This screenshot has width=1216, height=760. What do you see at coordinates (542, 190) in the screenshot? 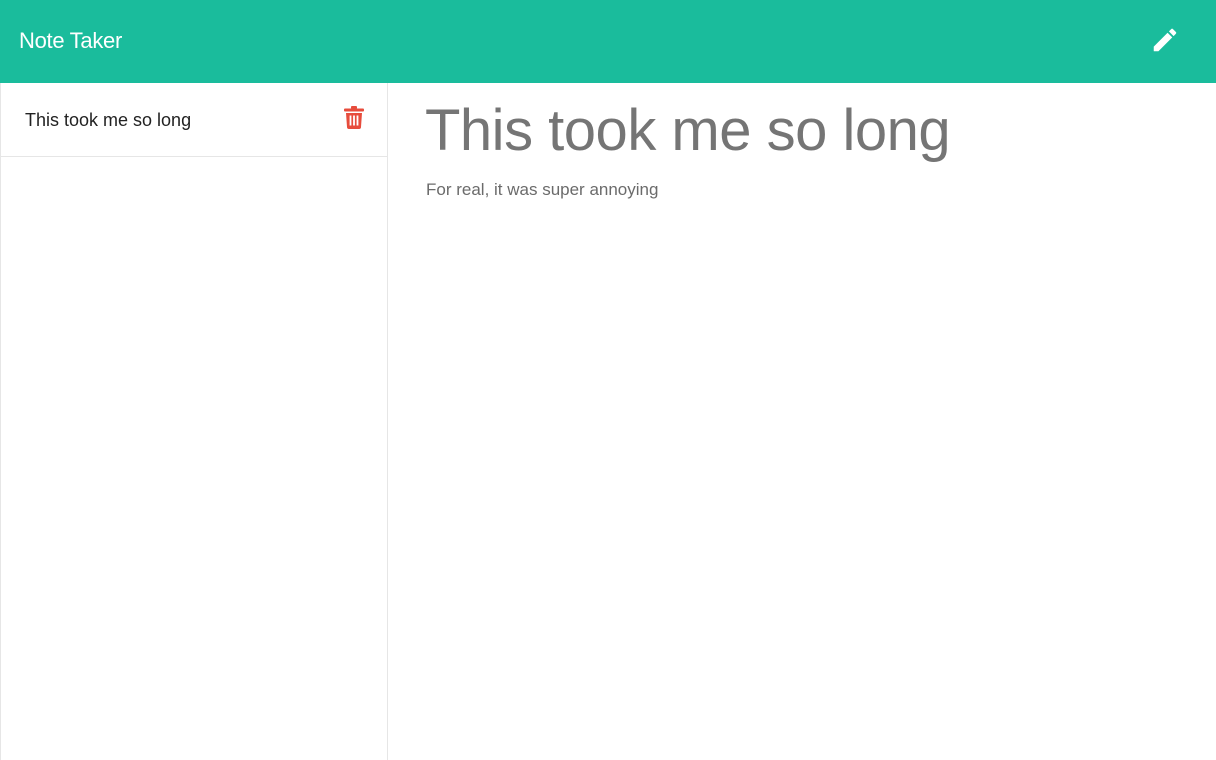
I see `note-text-area: For real, it was super annoying` at bounding box center [542, 190].